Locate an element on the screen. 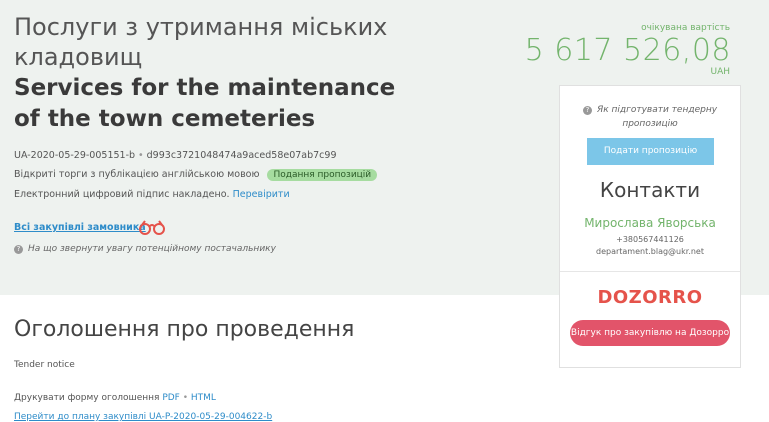 The width and height of the screenshot is (769, 422). contacts-heading: Контакти is located at coordinates (650, 190).